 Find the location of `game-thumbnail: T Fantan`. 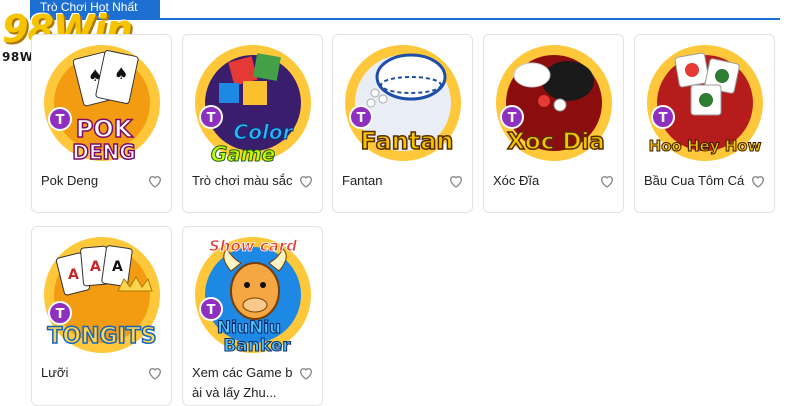

game-thumbnail: T Fantan is located at coordinates (403, 103).